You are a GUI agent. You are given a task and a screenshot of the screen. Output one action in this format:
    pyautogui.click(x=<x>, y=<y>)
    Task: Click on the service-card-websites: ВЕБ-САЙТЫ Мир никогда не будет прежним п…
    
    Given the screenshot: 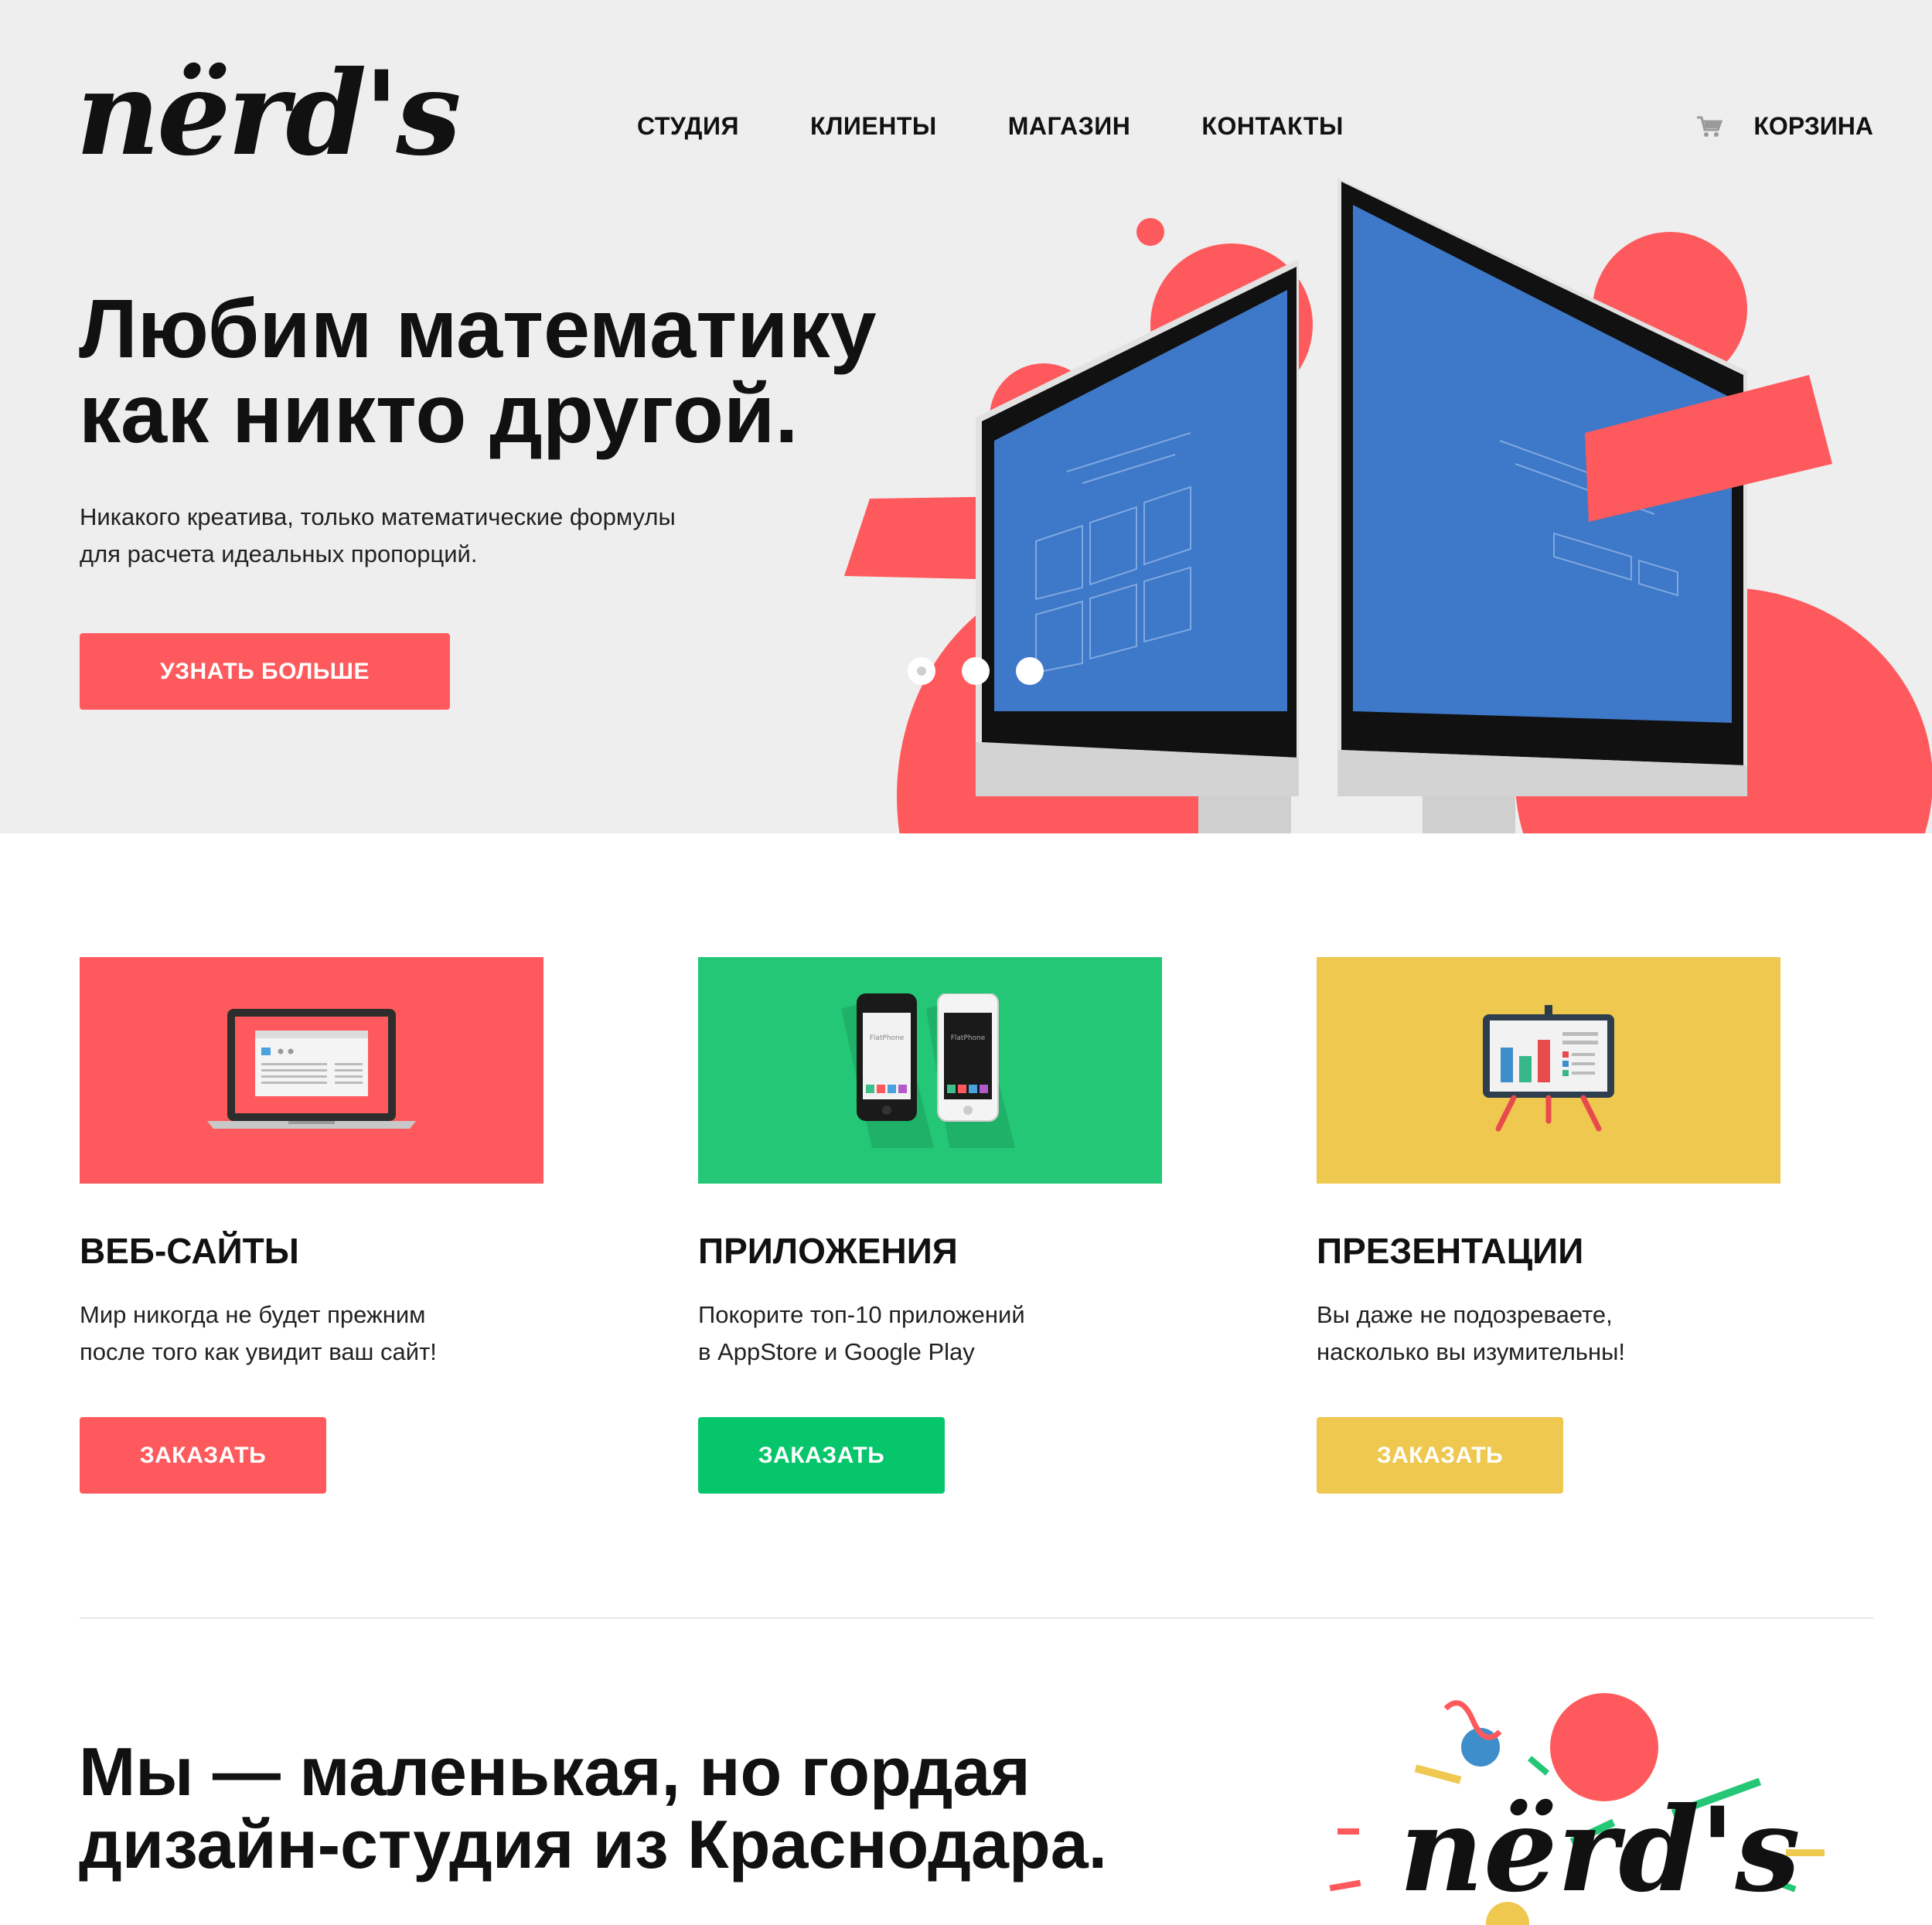 What is the action you would take?
    pyautogui.click(x=311, y=1225)
    